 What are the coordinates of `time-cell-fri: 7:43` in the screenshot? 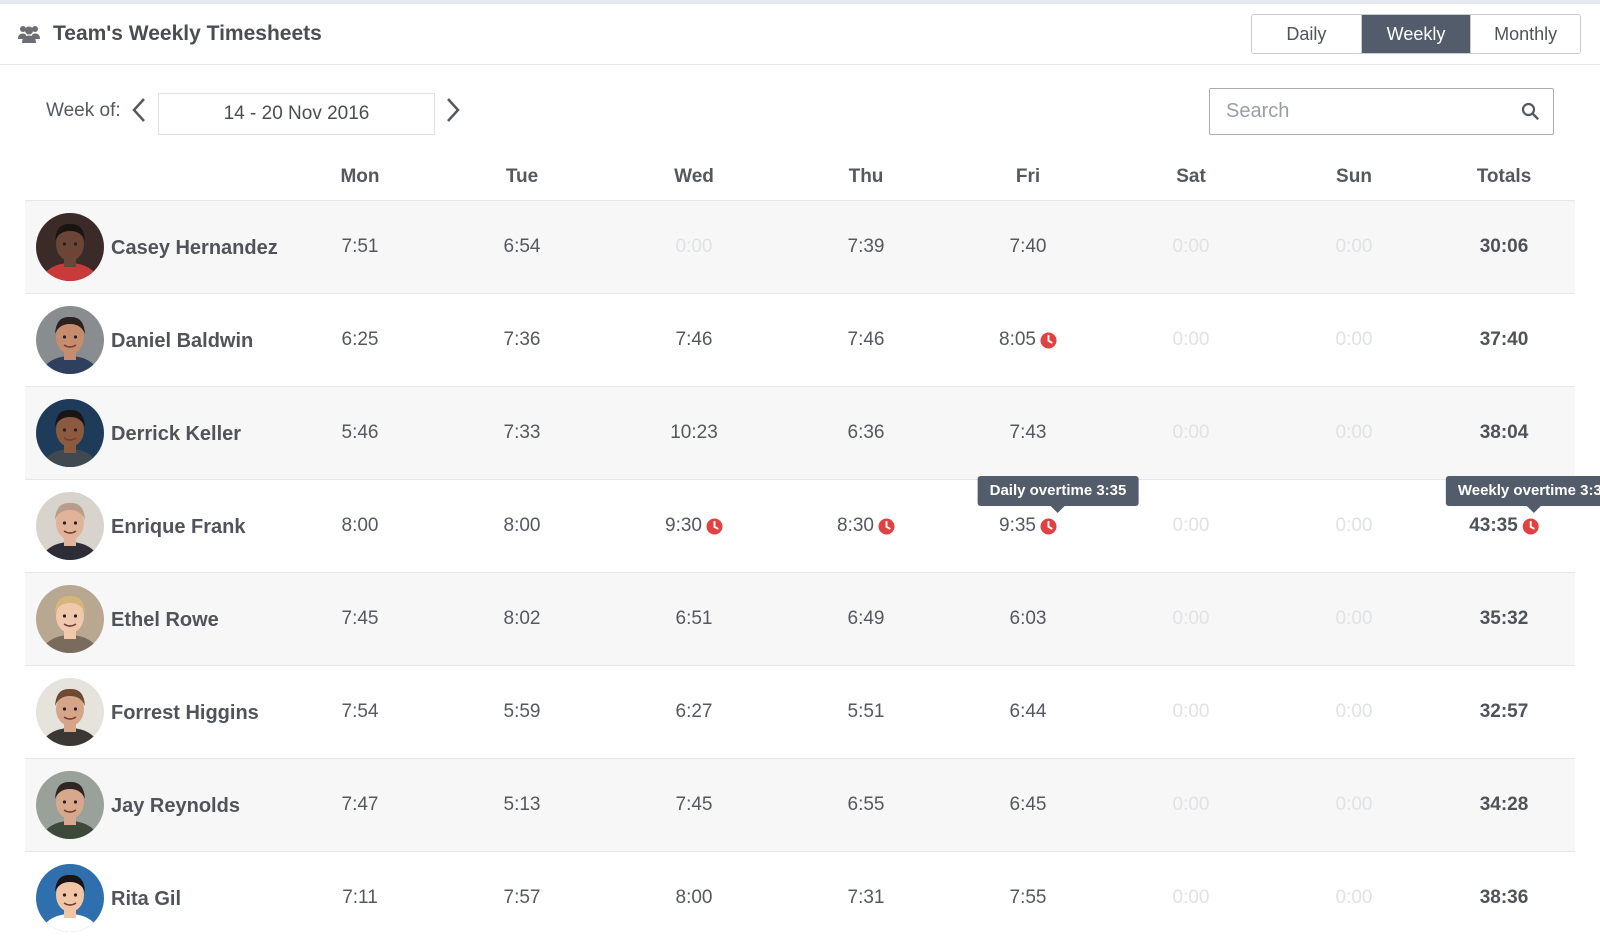 It's located at (1028, 433).